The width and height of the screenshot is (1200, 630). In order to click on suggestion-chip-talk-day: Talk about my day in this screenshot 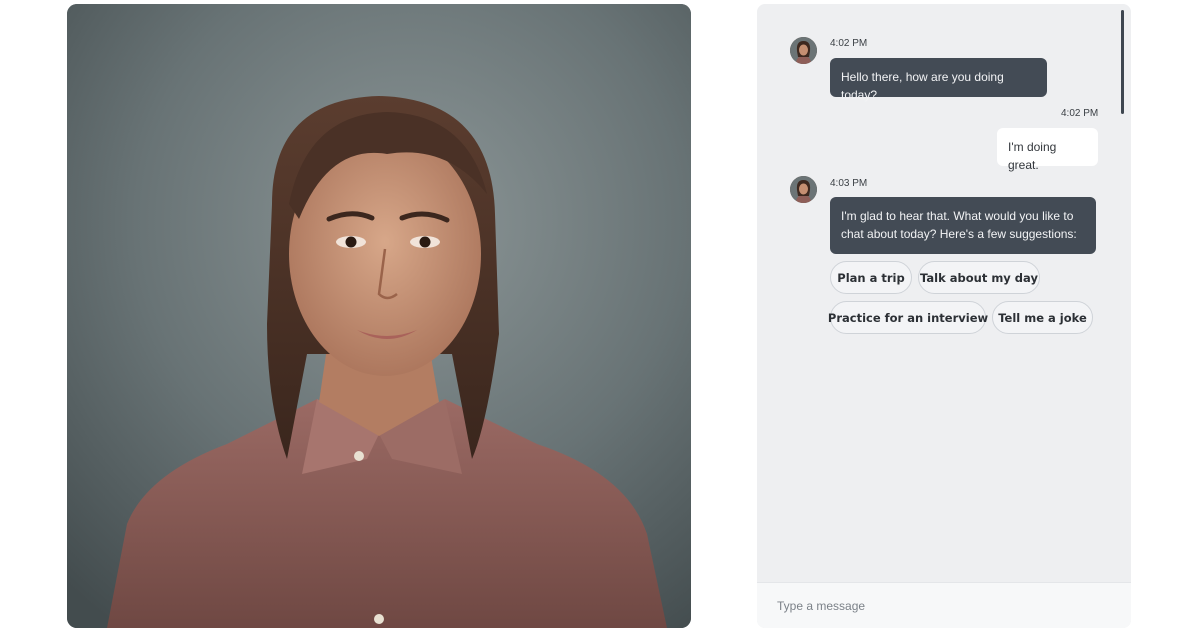, I will do `click(979, 277)`.